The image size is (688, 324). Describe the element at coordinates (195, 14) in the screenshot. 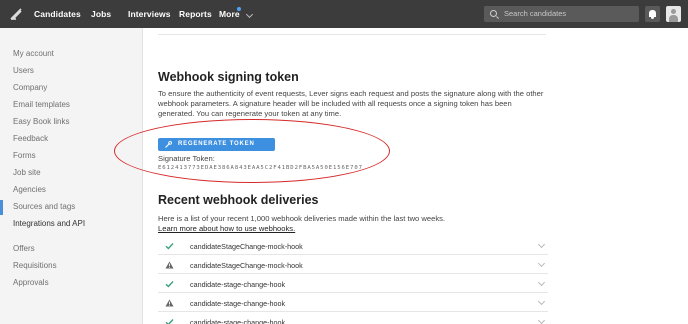

I see `nav-reports: Reports` at that location.